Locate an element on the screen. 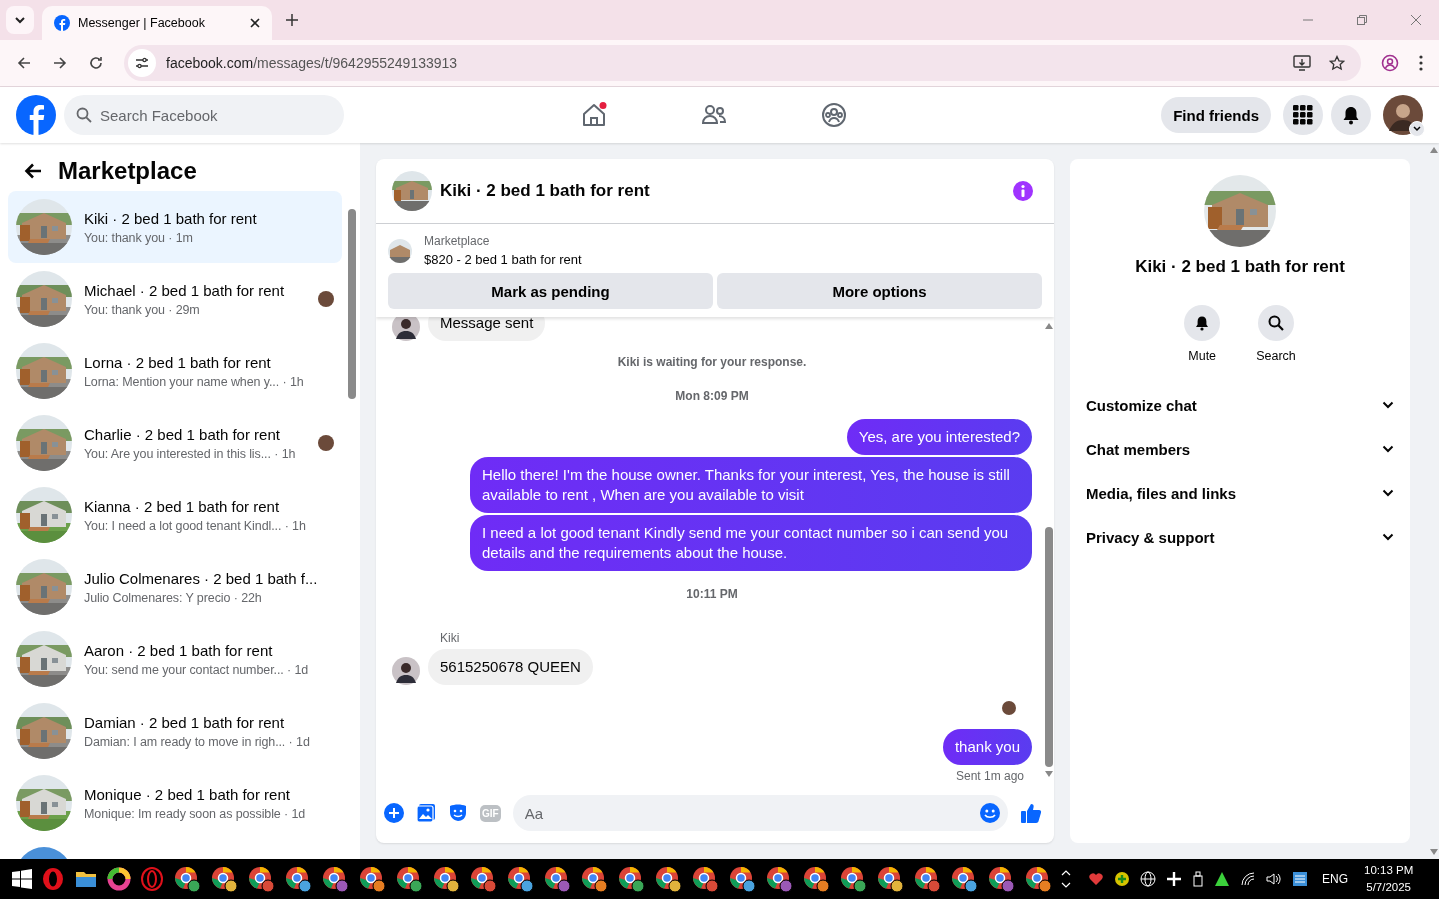  language-indicator: ENG is located at coordinates (1335, 879).